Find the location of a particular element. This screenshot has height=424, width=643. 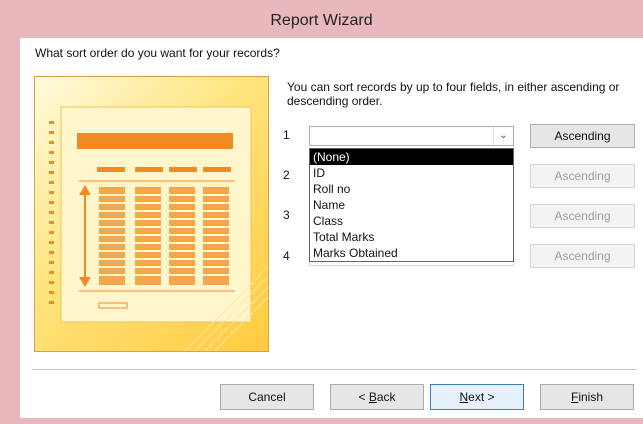

sort-row-1-number: 1 is located at coordinates (286, 135).